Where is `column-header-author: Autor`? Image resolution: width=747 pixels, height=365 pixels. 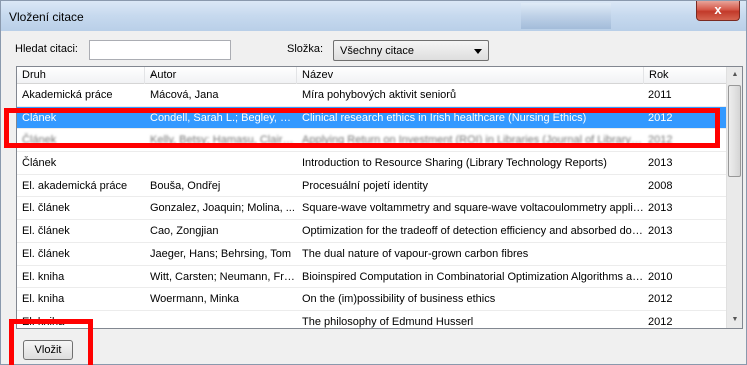 column-header-author: Autor is located at coordinates (221, 75).